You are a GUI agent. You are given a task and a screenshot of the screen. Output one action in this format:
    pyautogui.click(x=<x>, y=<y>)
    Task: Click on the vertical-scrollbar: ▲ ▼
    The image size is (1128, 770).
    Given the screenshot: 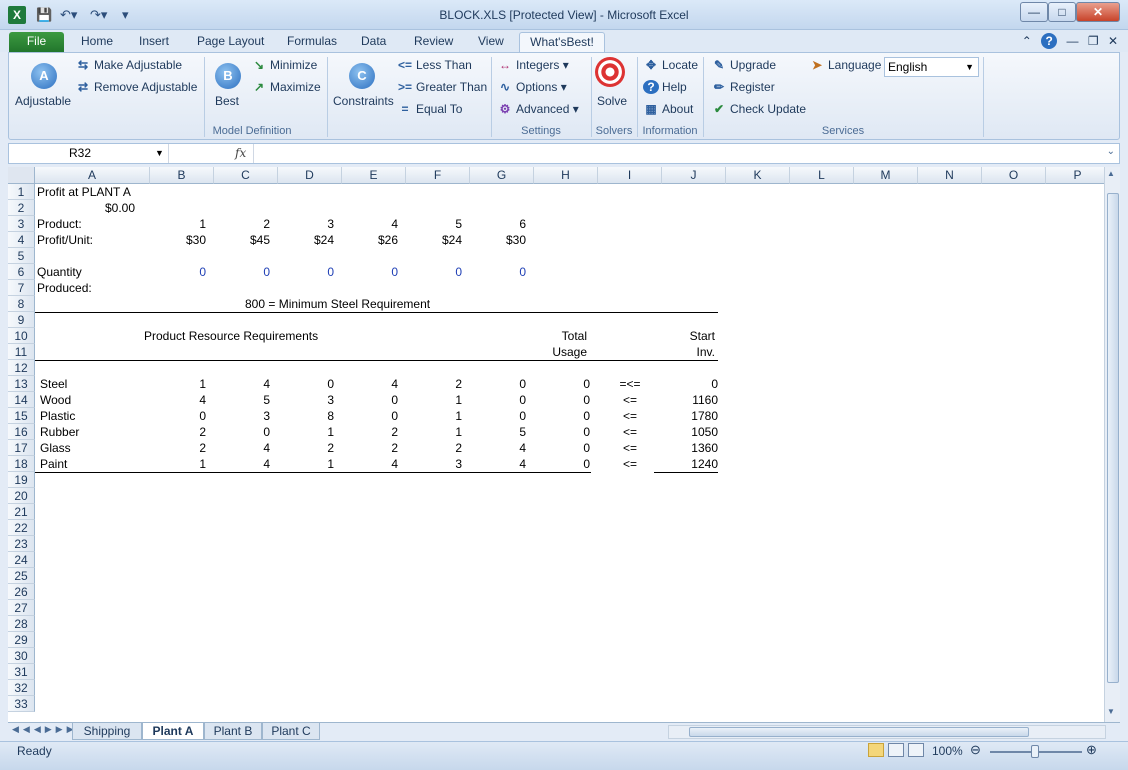 What is the action you would take?
    pyautogui.click(x=1112, y=444)
    